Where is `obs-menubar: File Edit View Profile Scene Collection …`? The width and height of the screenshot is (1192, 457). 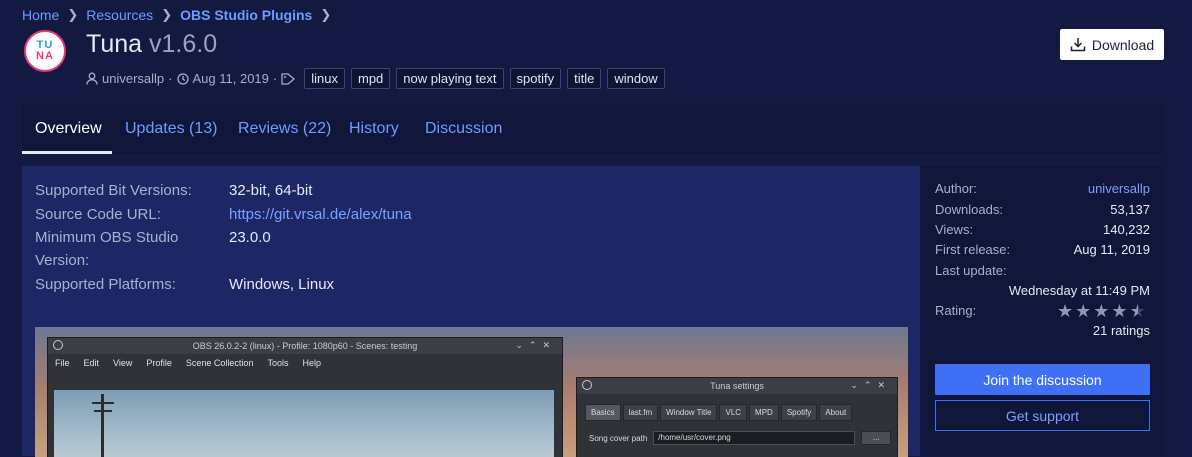
obs-menubar: File Edit View Profile Scene Collection … is located at coordinates (305, 363).